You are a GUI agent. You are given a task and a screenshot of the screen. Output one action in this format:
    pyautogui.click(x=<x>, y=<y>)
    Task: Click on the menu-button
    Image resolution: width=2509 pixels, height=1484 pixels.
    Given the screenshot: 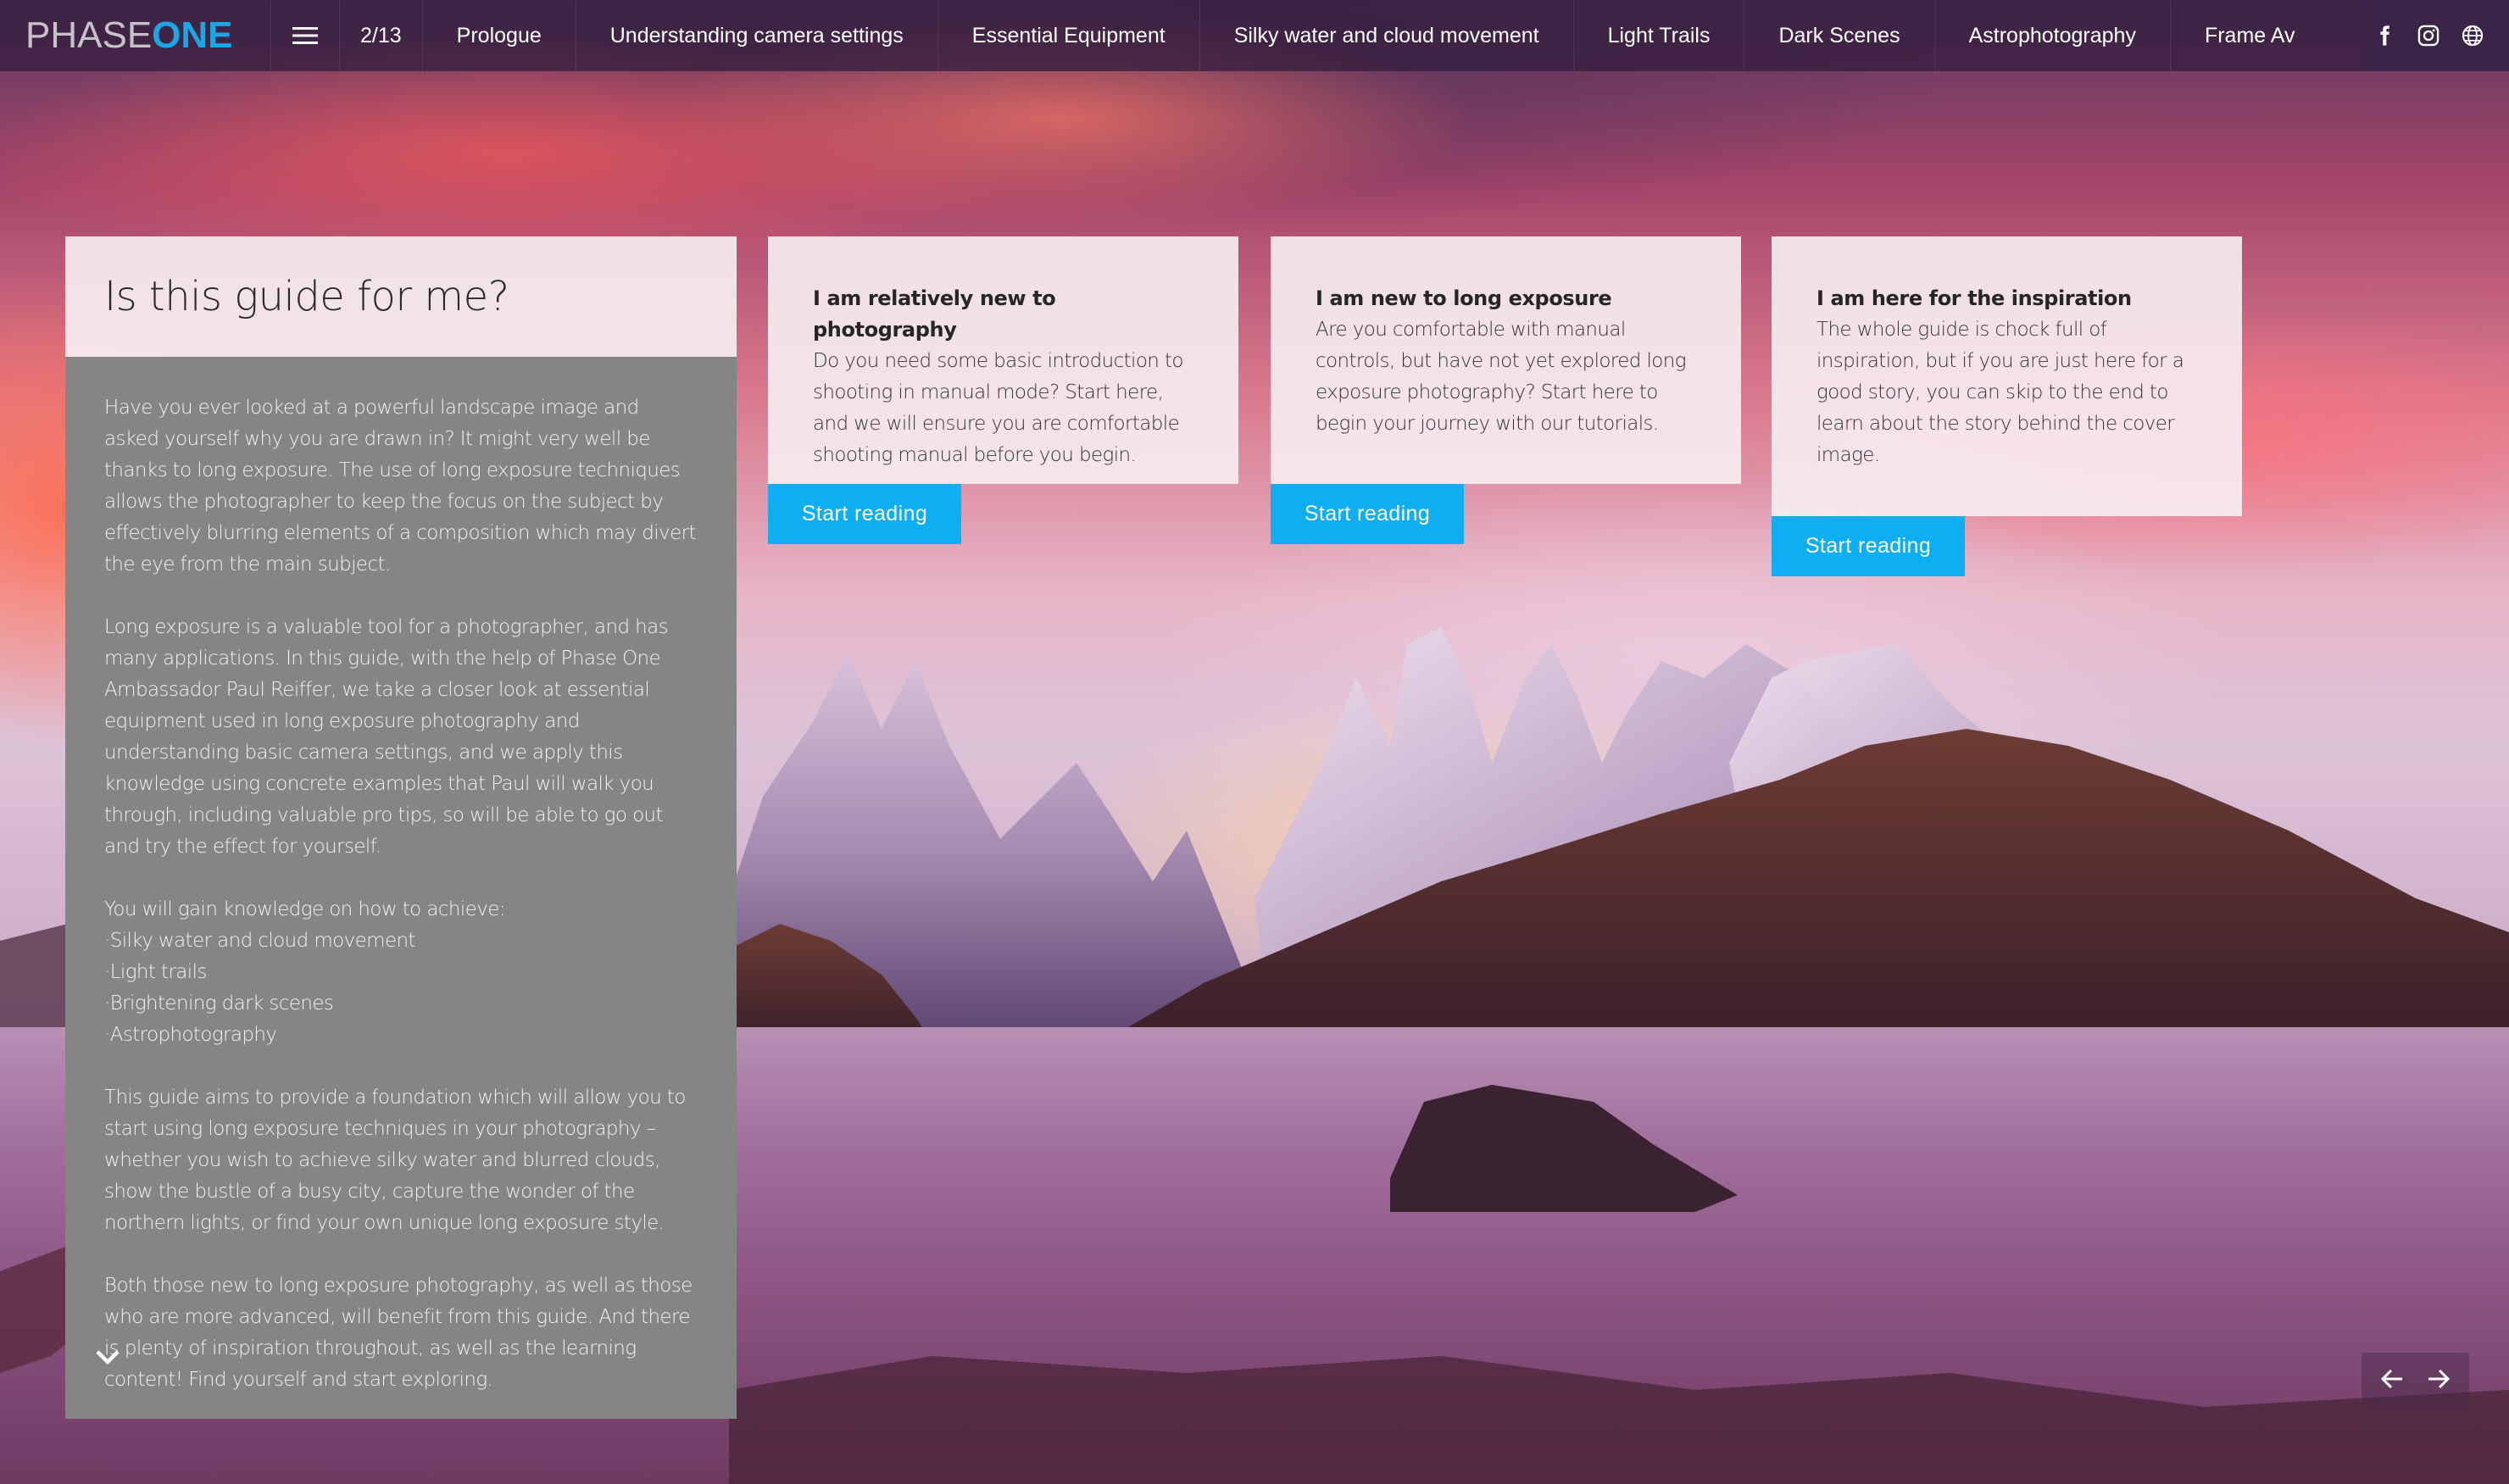 What is the action you would take?
    pyautogui.click(x=305, y=36)
    